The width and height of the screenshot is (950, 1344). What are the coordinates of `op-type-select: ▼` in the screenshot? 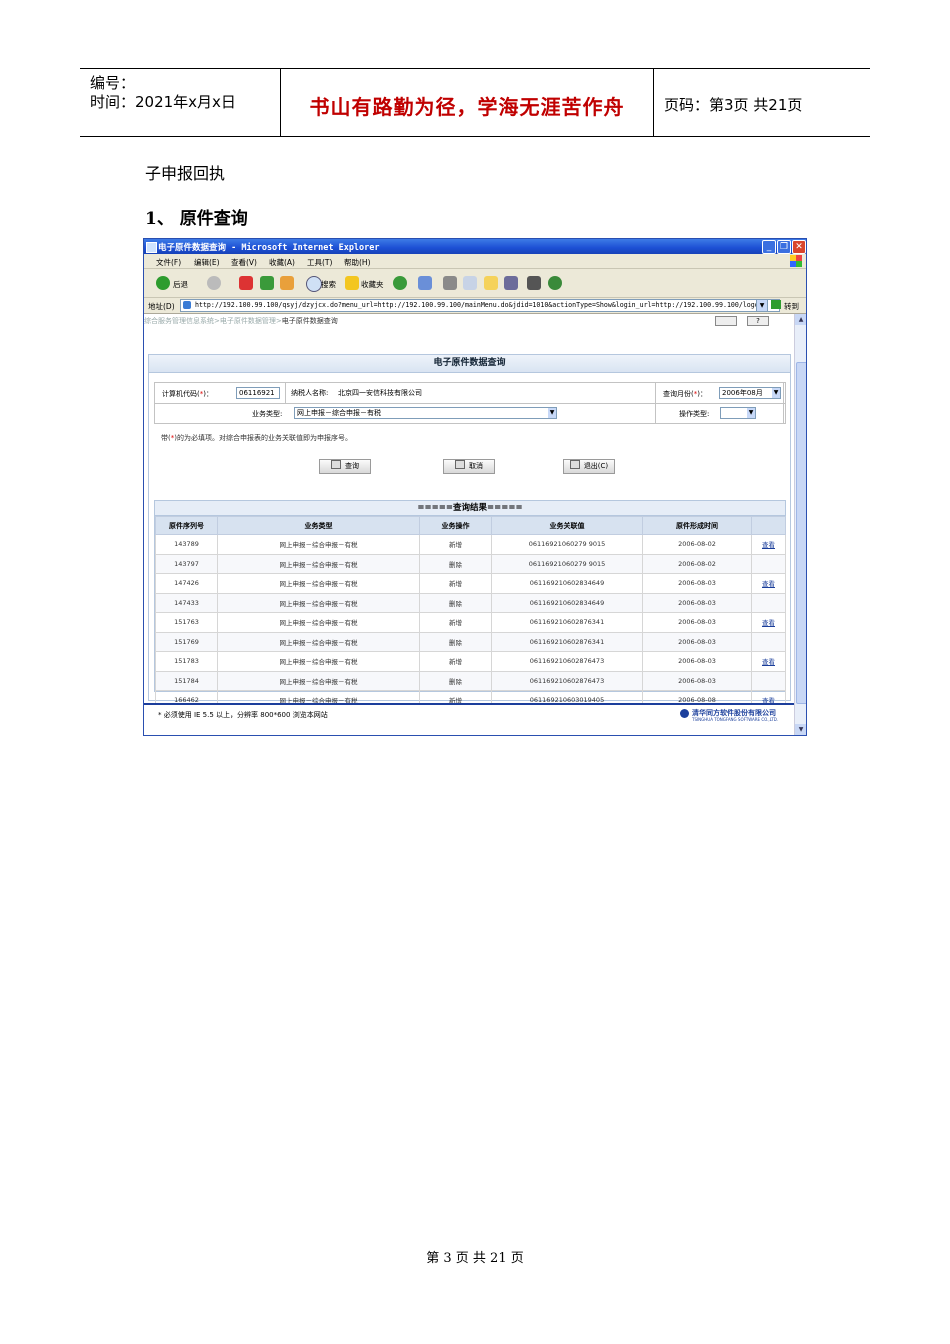 It's located at (738, 413).